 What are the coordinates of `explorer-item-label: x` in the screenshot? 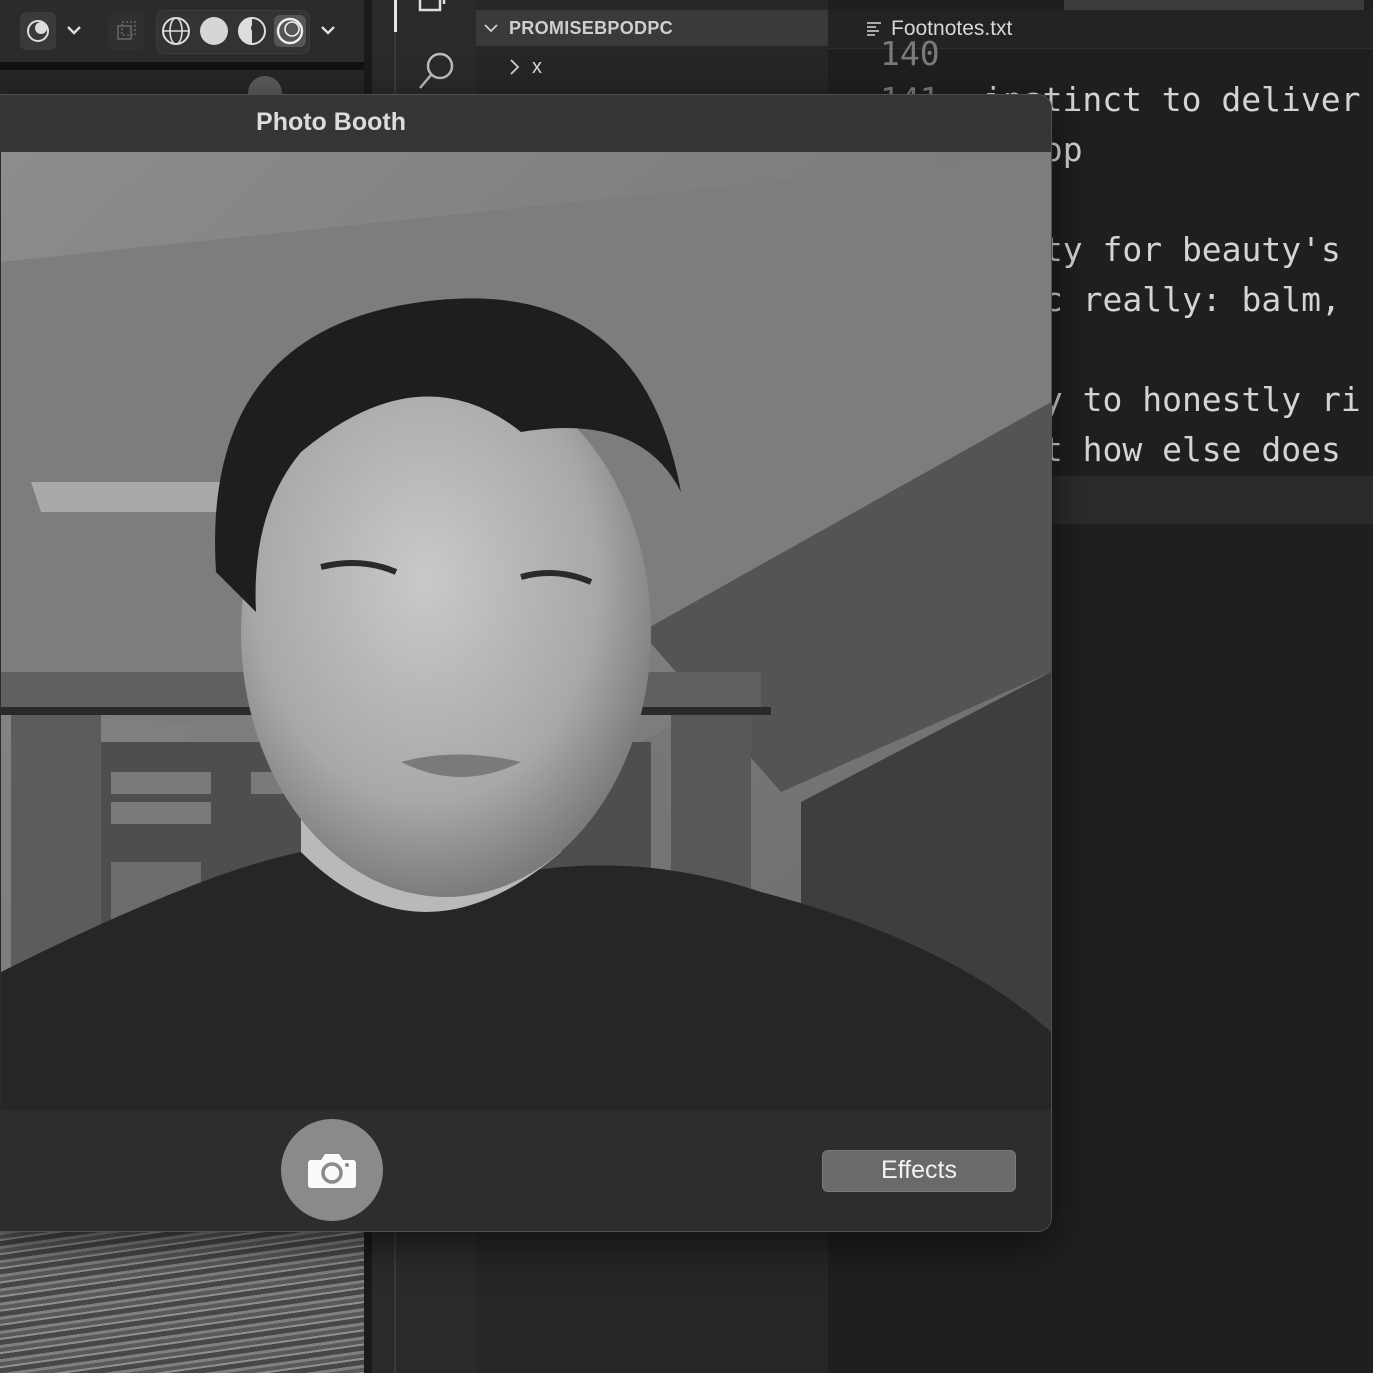 It's located at (537, 67).